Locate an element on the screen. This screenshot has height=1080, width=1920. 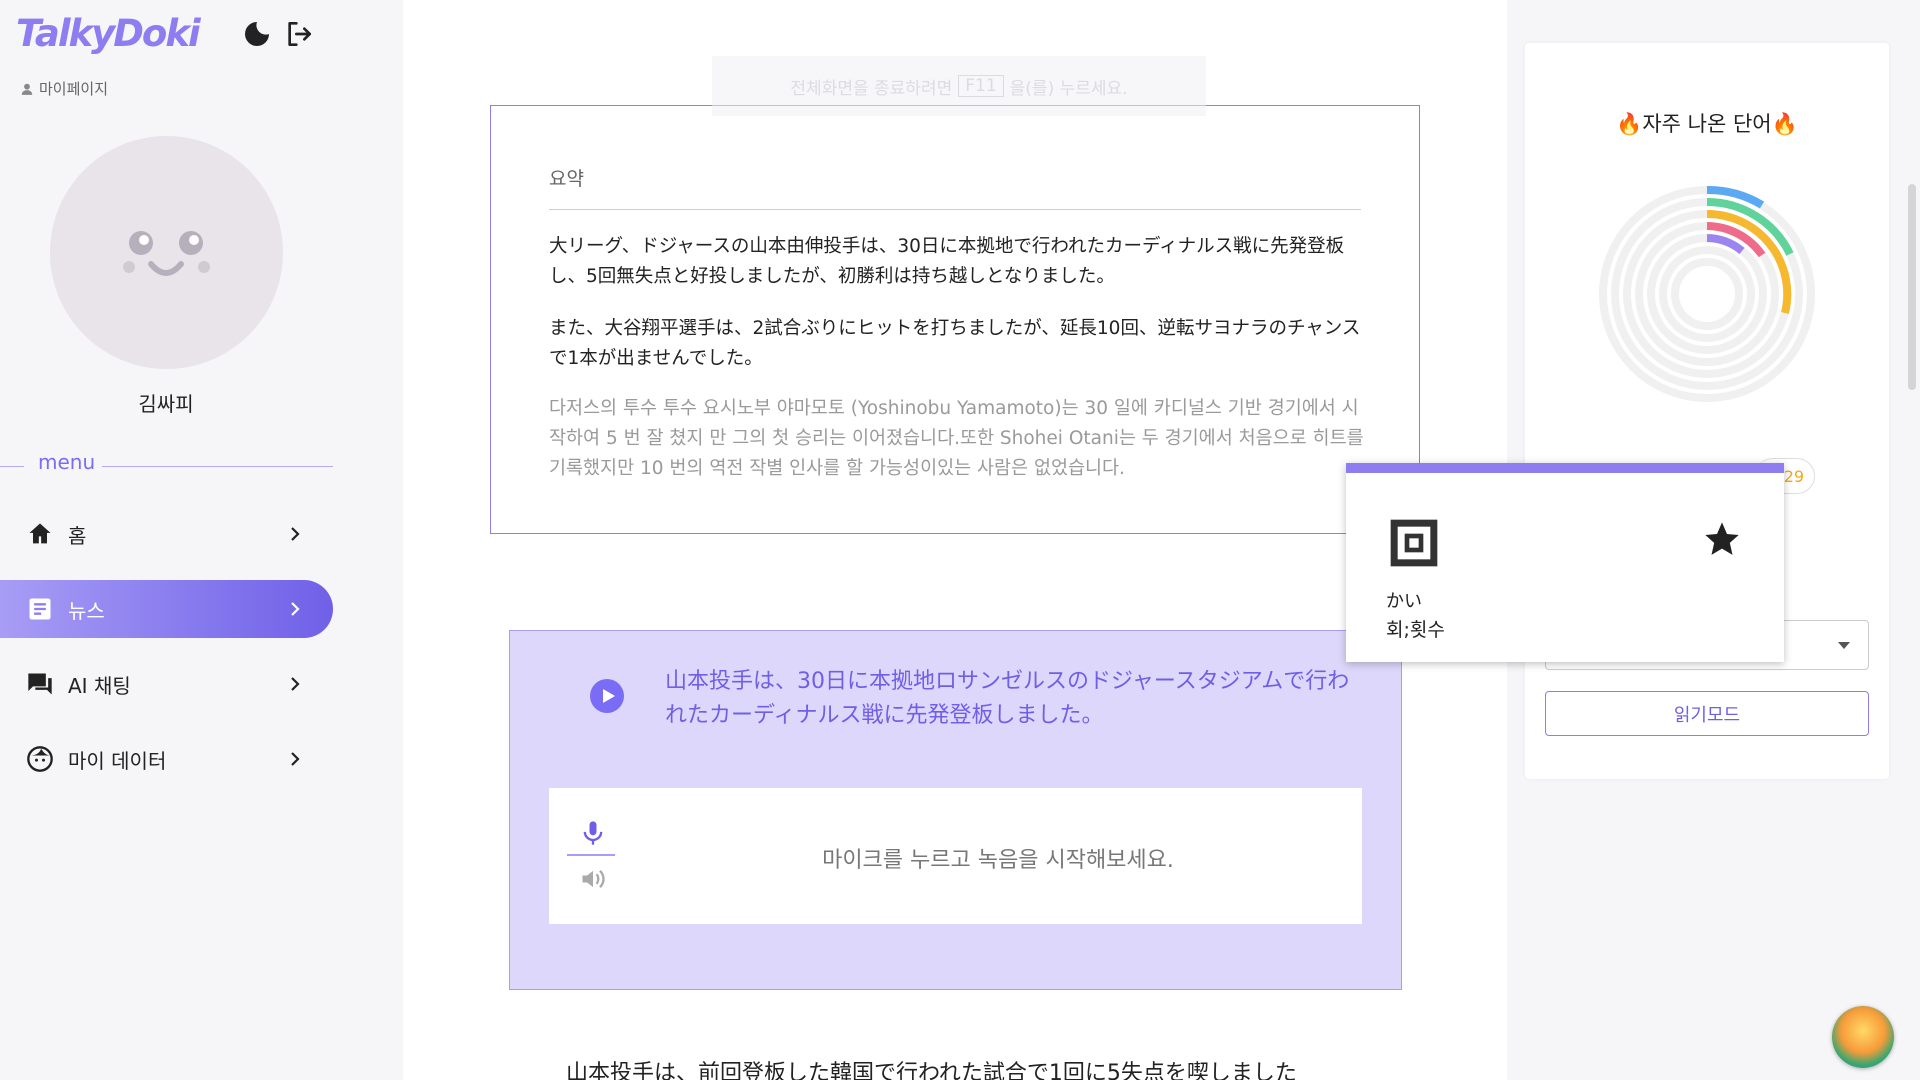
sidebar-item-label: 뉴스 is located at coordinates (86, 610).